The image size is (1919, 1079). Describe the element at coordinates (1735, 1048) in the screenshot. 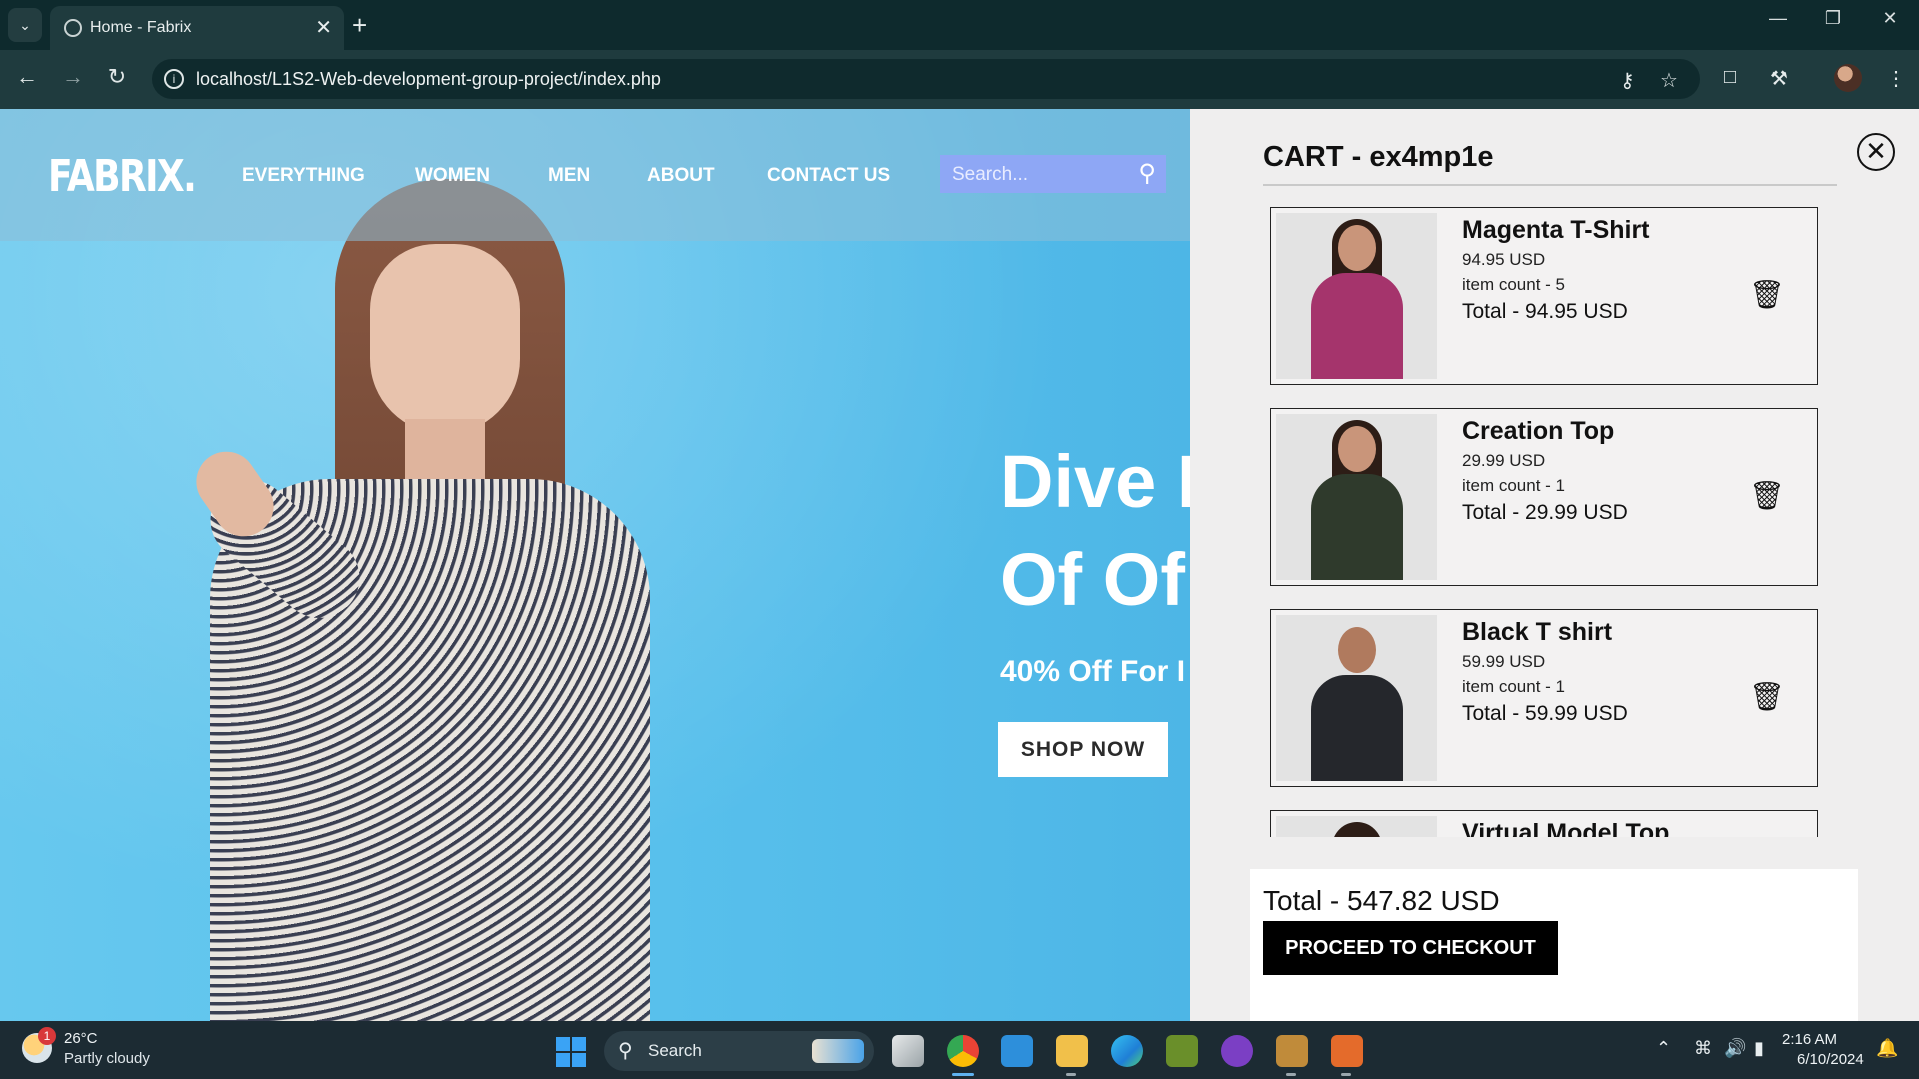

I see `volume-icon: 🔊` at that location.